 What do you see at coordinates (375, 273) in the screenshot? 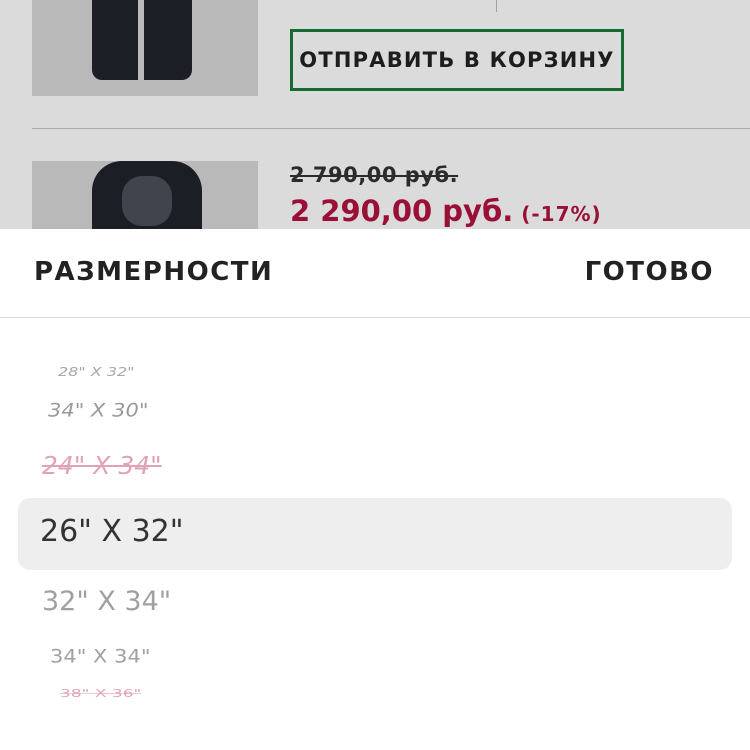
I see `picker-header: РАЗМЕРНОСТИ ГОТОВО` at bounding box center [375, 273].